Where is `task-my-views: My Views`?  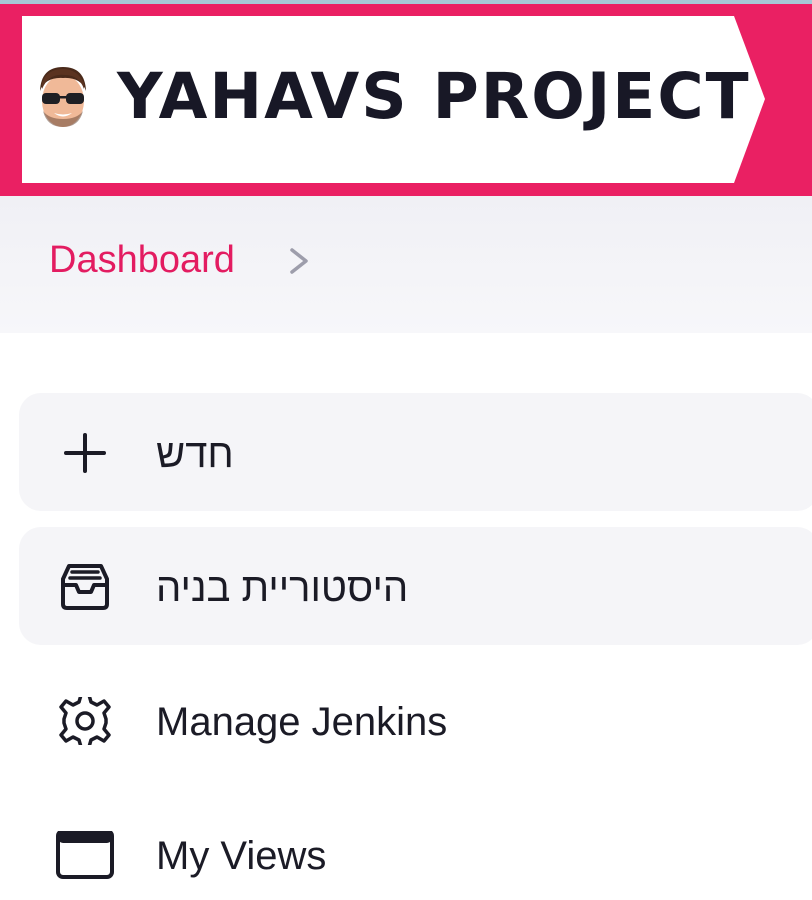 task-my-views: My Views is located at coordinates (415, 847).